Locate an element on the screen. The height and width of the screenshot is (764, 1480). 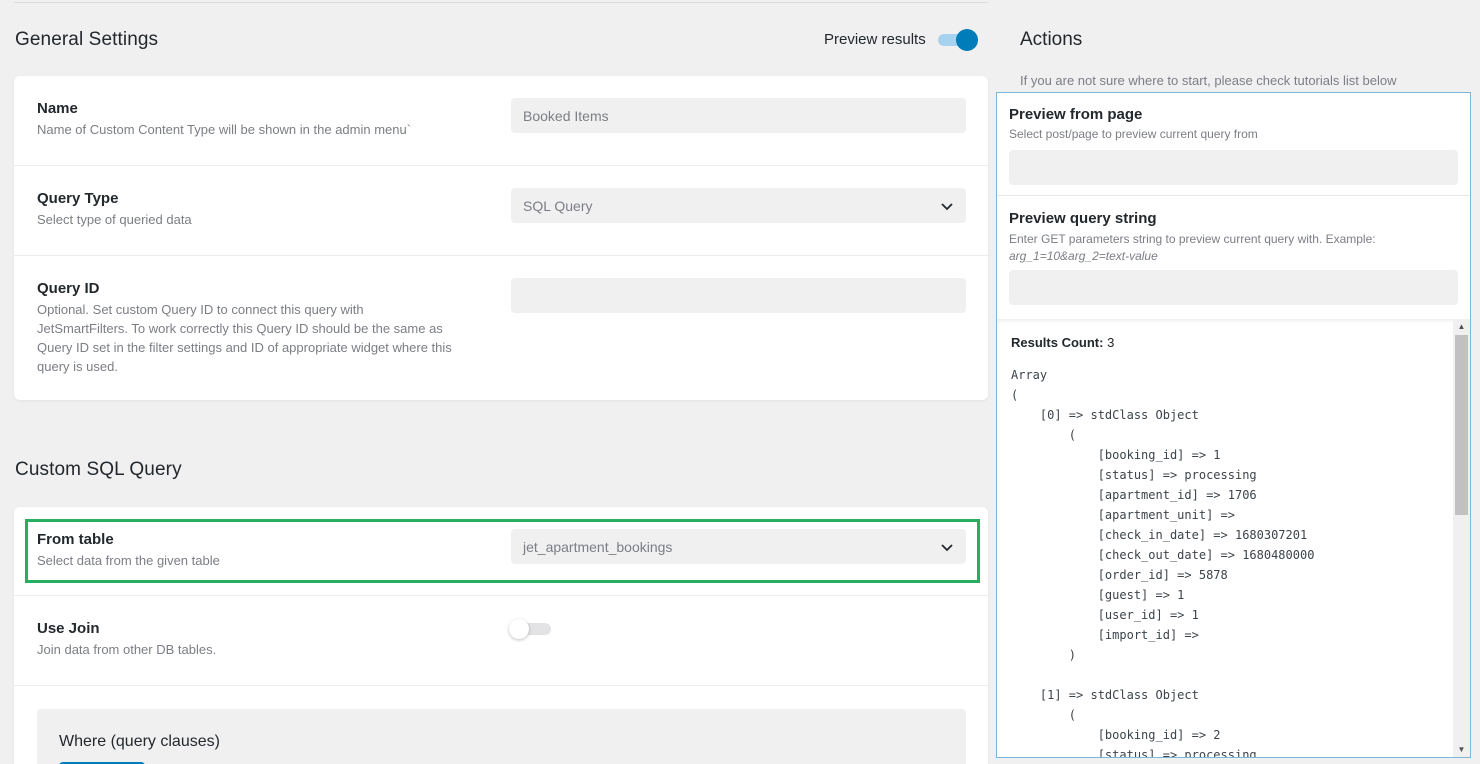
results-scrollbar: ▲ ▼ is located at coordinates (1461, 538).